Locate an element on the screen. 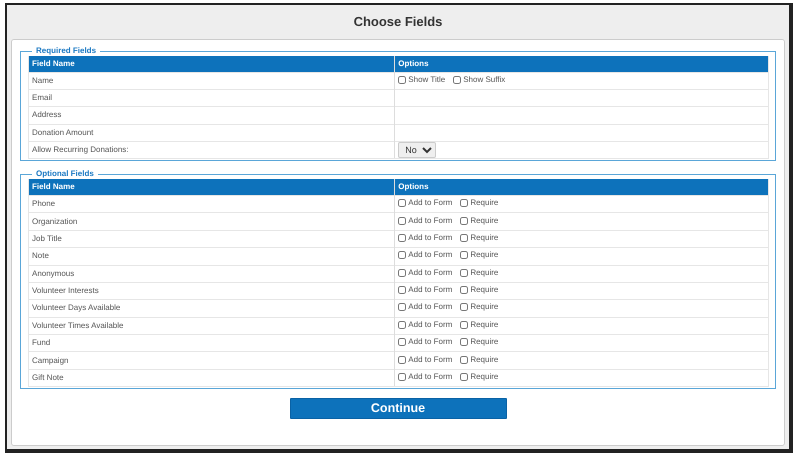 The height and width of the screenshot is (458, 799). table-cell: Email is located at coordinates (211, 98).